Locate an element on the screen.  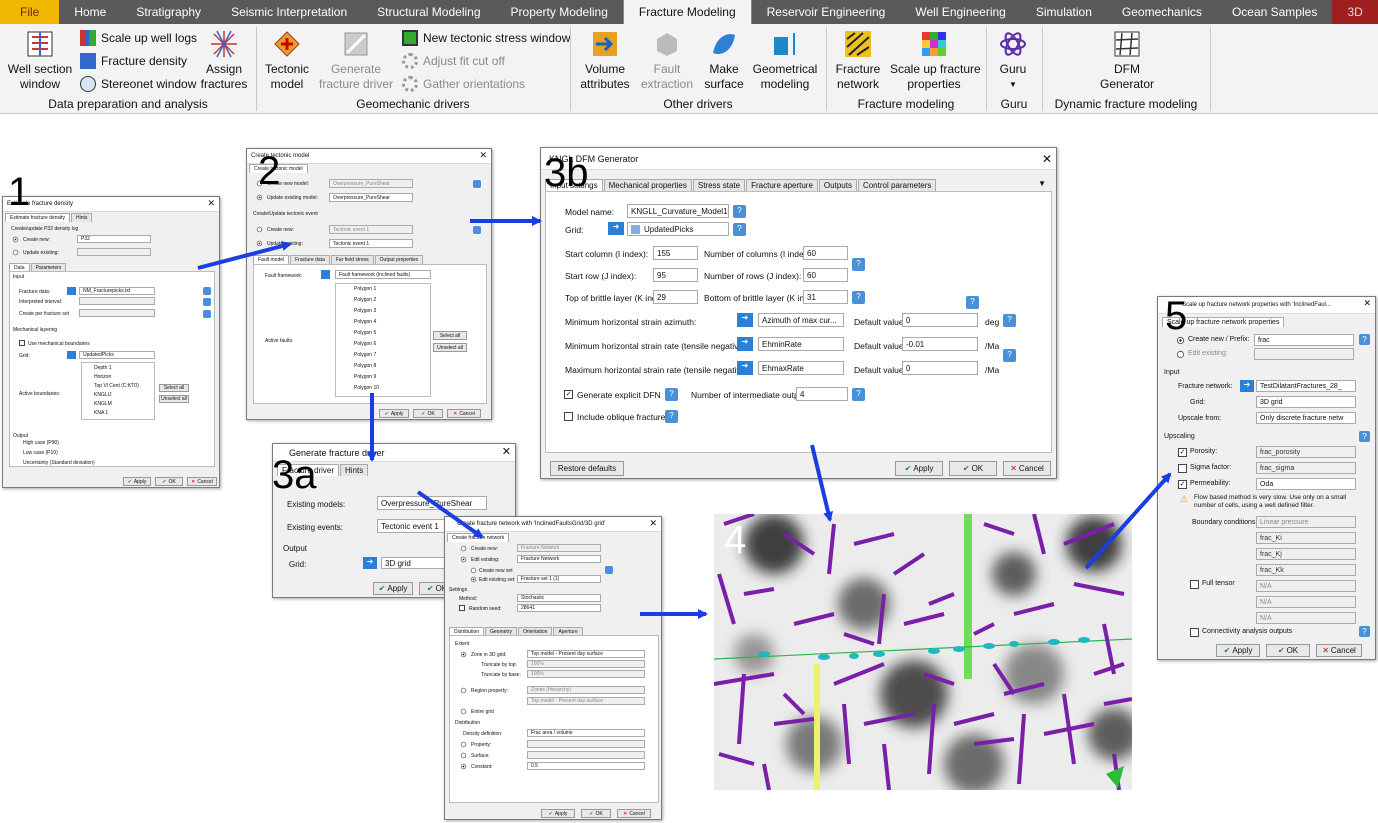
existing-events-field: Tectonic event 1 is located at coordinates (412, 526).